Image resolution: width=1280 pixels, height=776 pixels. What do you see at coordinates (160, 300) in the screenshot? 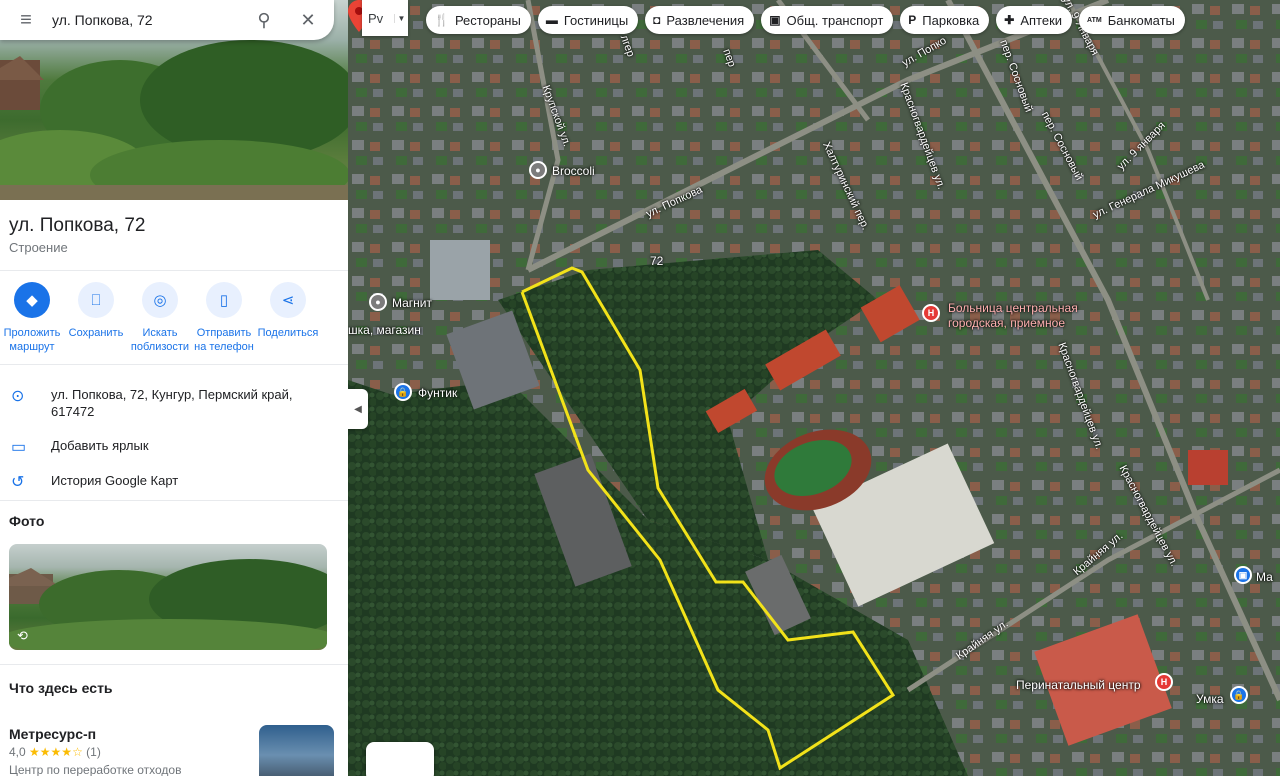
I see `nearby-icon: ◎` at bounding box center [160, 300].